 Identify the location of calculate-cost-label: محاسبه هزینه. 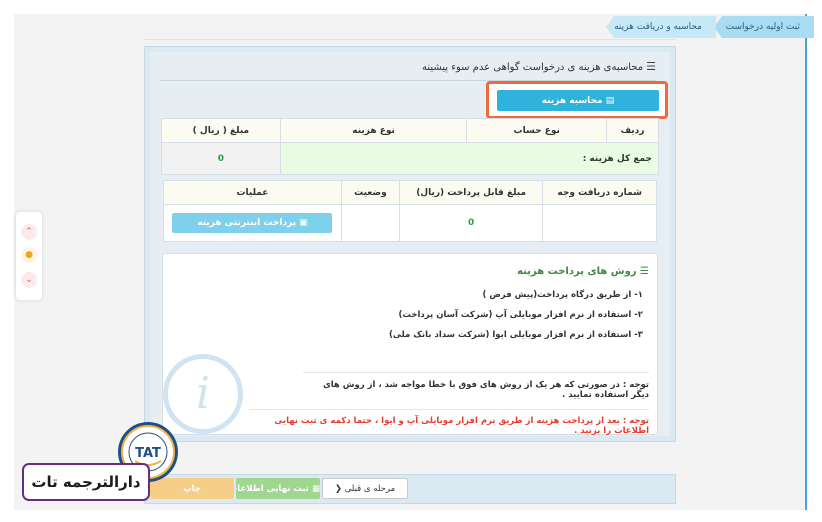
(572, 100).